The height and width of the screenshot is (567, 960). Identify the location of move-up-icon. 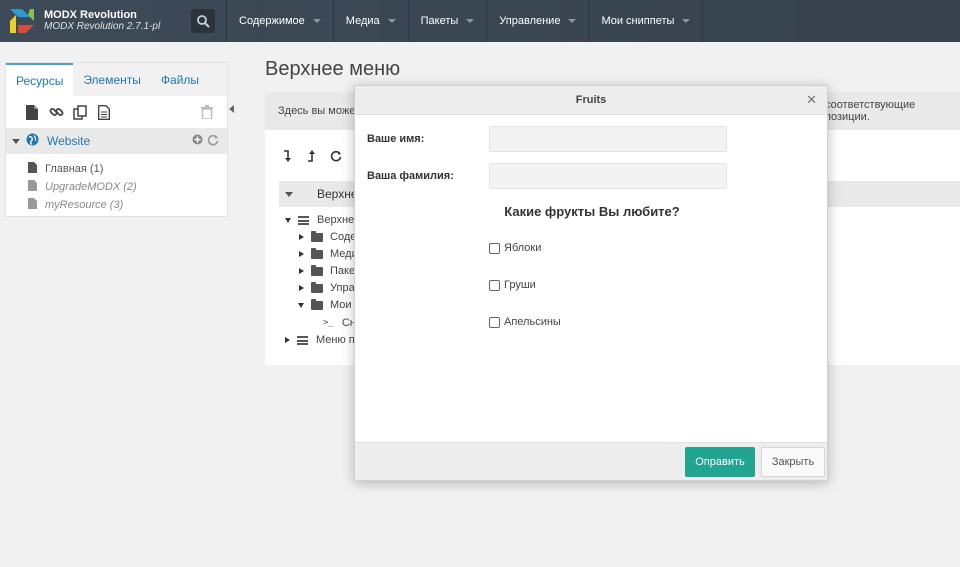
(311, 157).